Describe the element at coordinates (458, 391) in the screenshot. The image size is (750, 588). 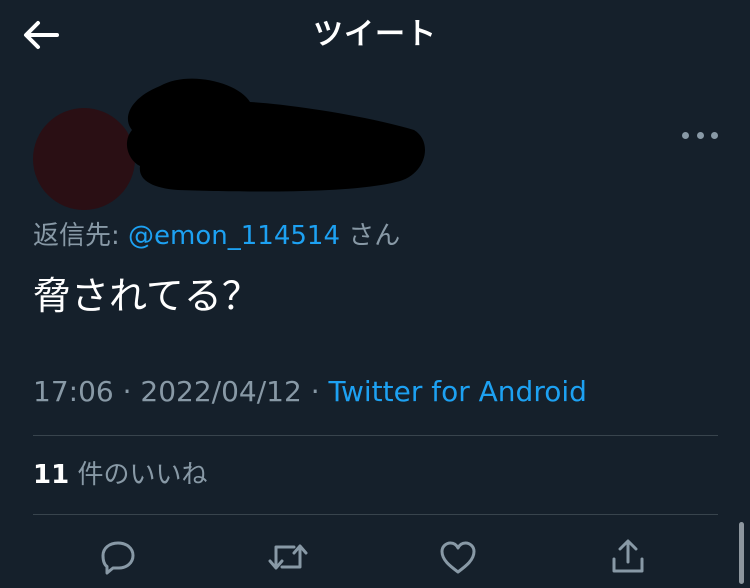
I see `tweet-source-link: Twitter for Android` at that location.